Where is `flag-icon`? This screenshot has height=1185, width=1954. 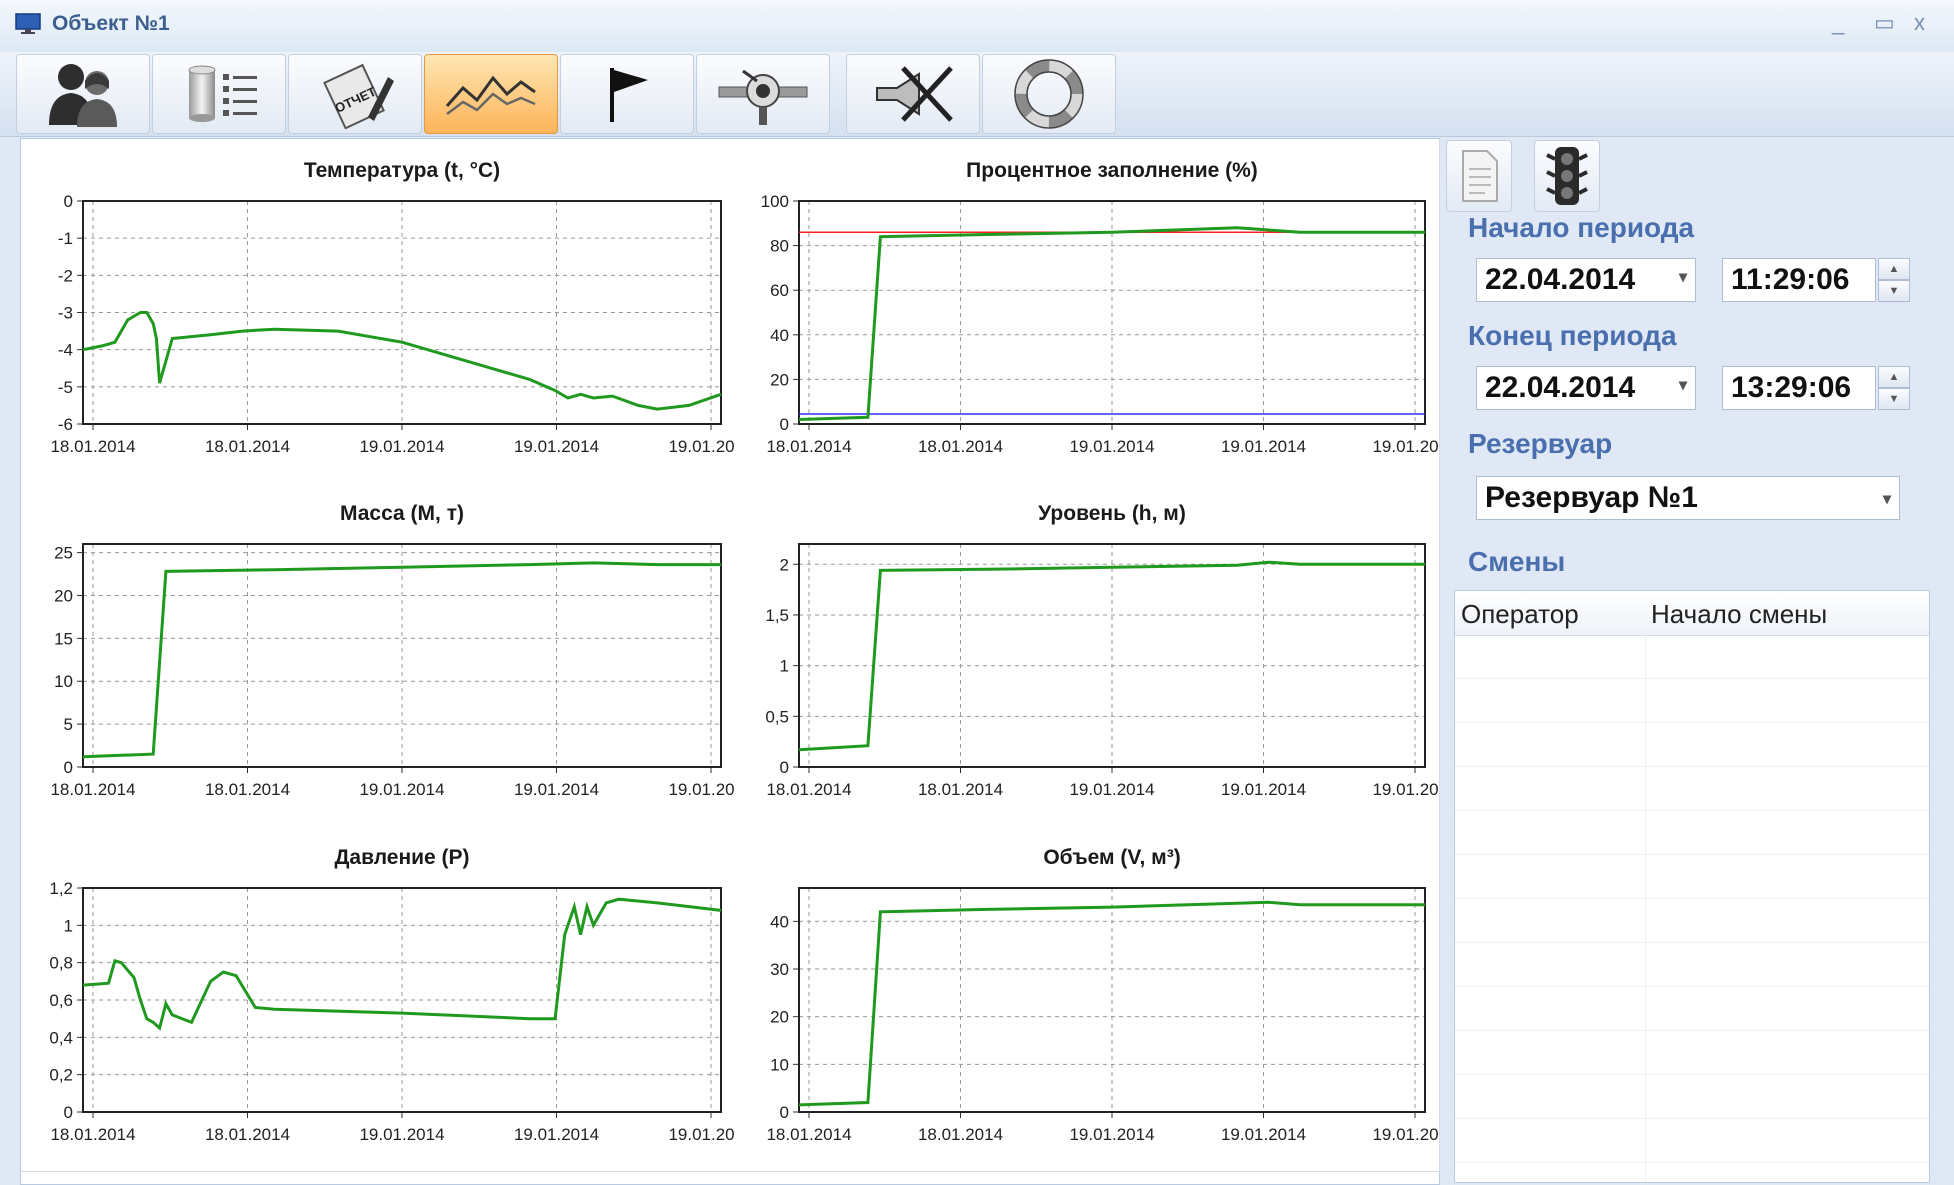
flag-icon is located at coordinates (629, 95).